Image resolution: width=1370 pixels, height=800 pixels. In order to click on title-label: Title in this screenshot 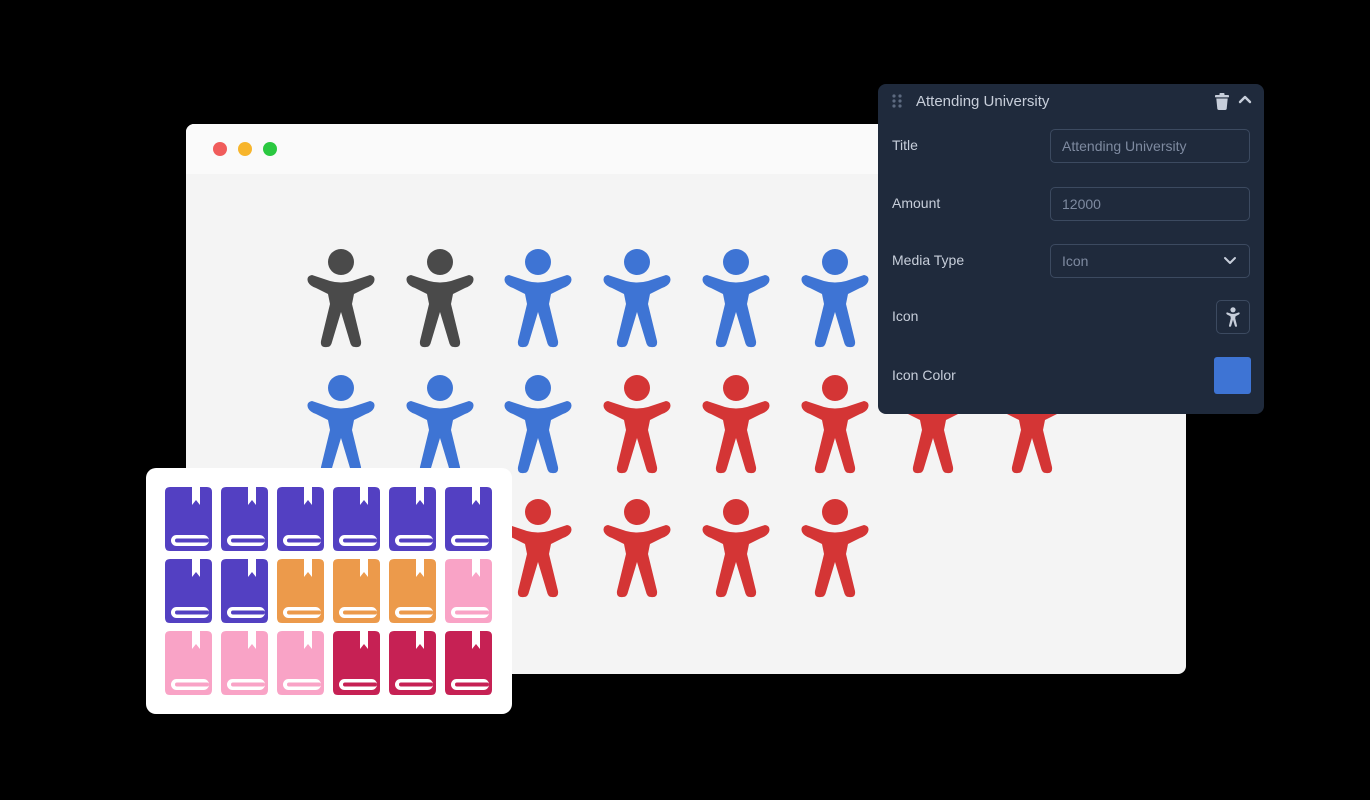, I will do `click(905, 145)`.